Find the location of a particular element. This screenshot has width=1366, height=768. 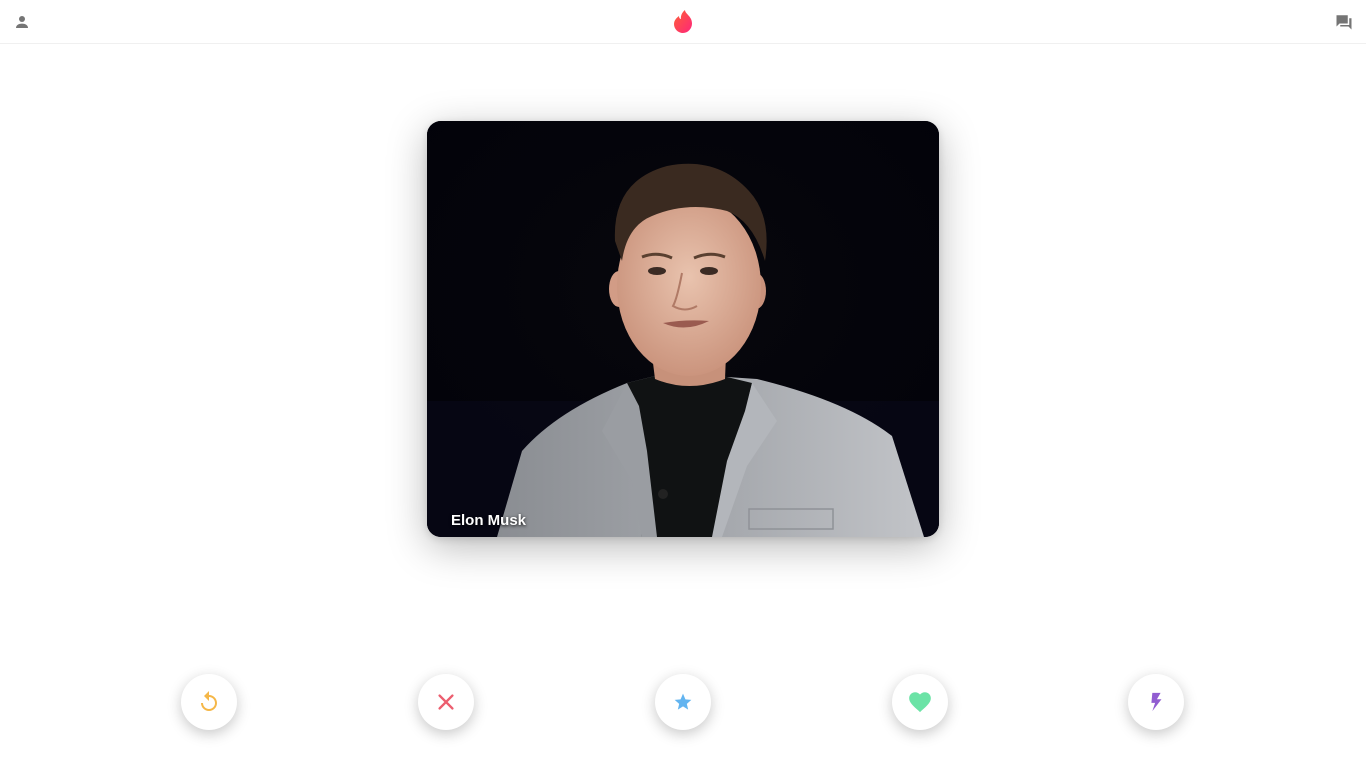

forum-icon is located at coordinates (1344, 22).